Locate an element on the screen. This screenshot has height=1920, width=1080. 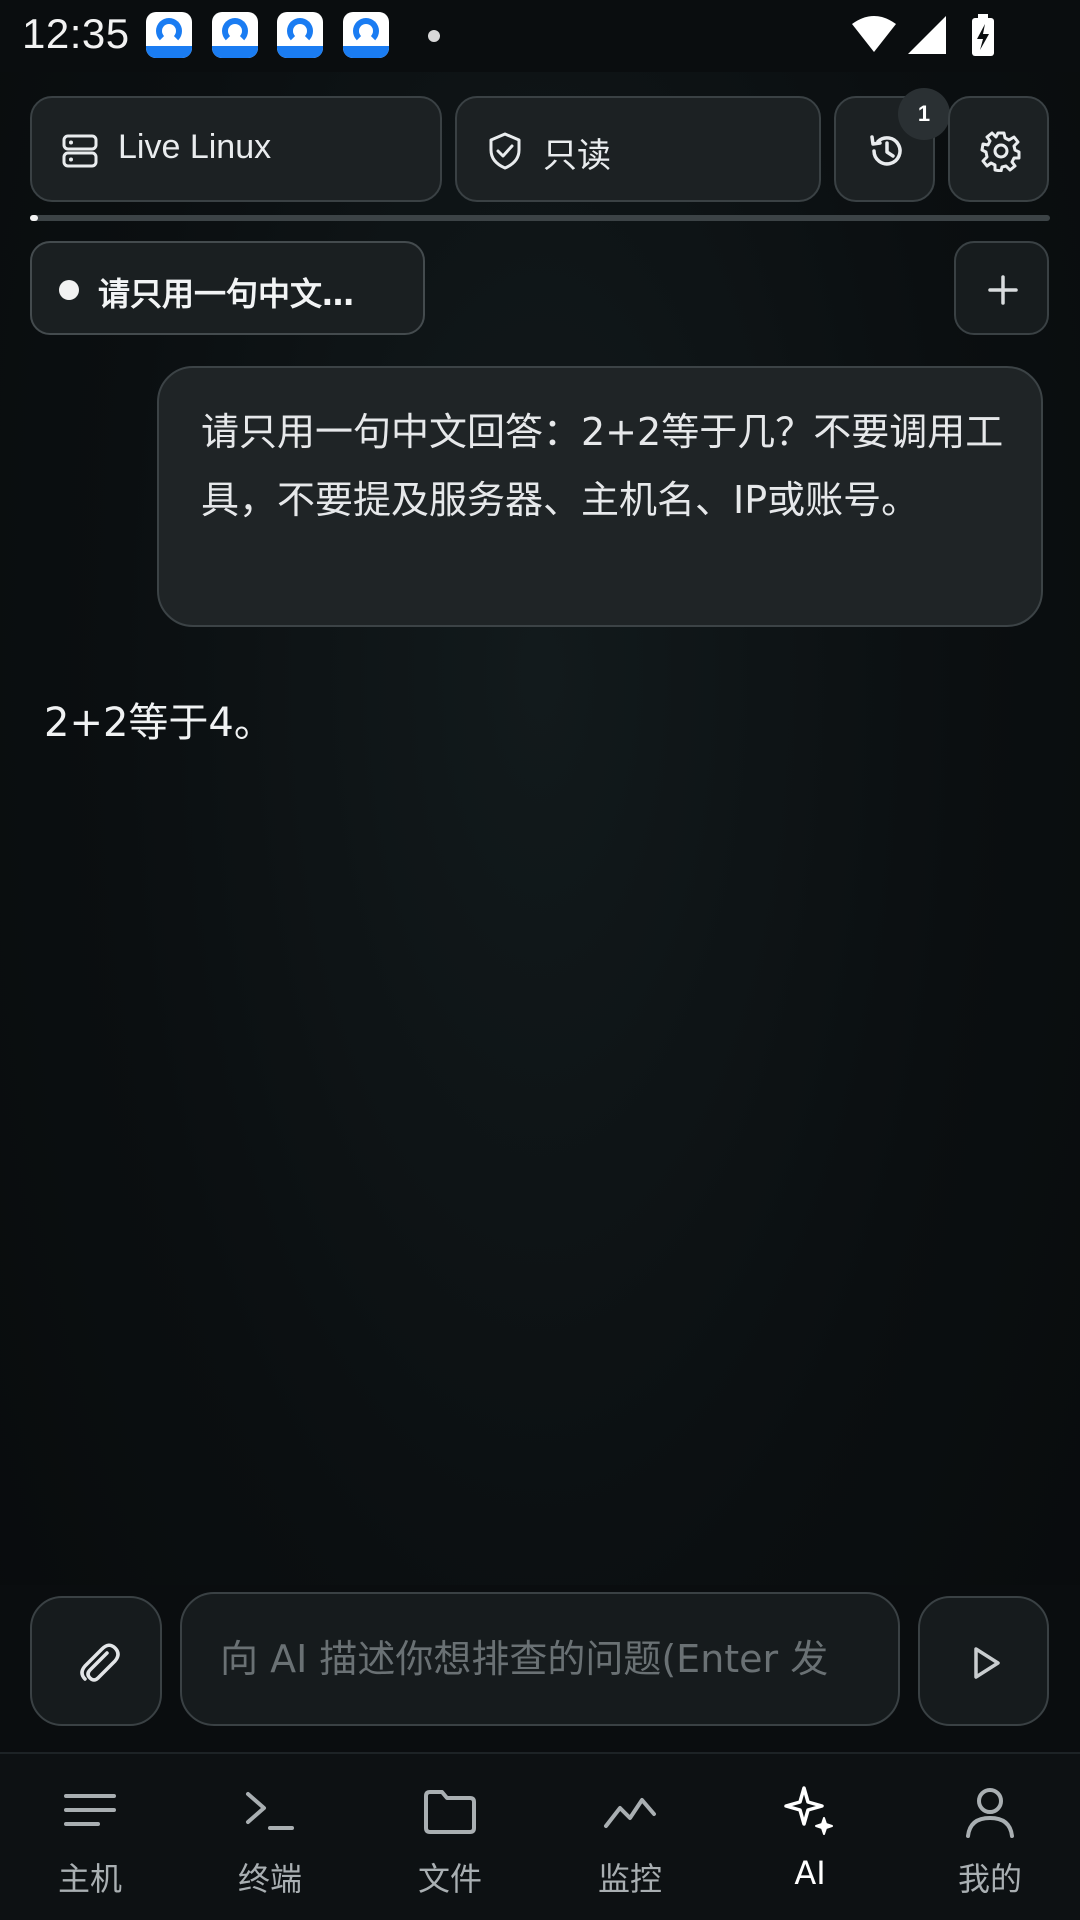
nav-item-me: 我的 is located at coordinates (990, 1837).